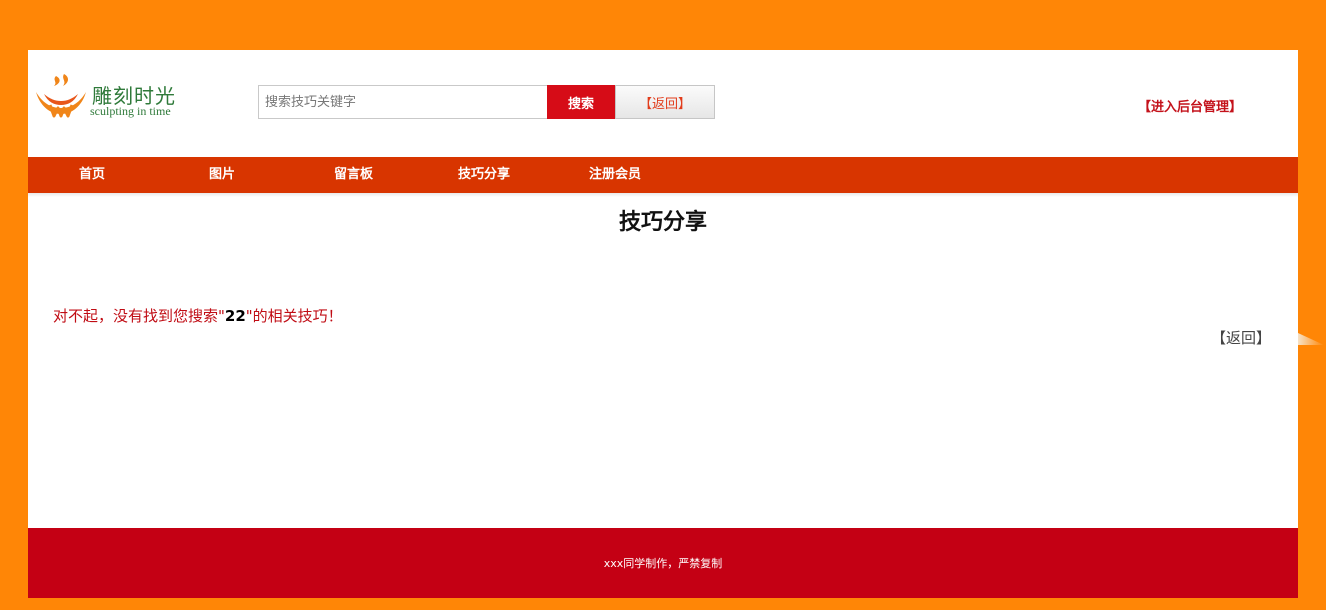 The width and height of the screenshot is (1326, 610). What do you see at coordinates (130, 111) in the screenshot?
I see `logo-name-en: sculpting in time` at bounding box center [130, 111].